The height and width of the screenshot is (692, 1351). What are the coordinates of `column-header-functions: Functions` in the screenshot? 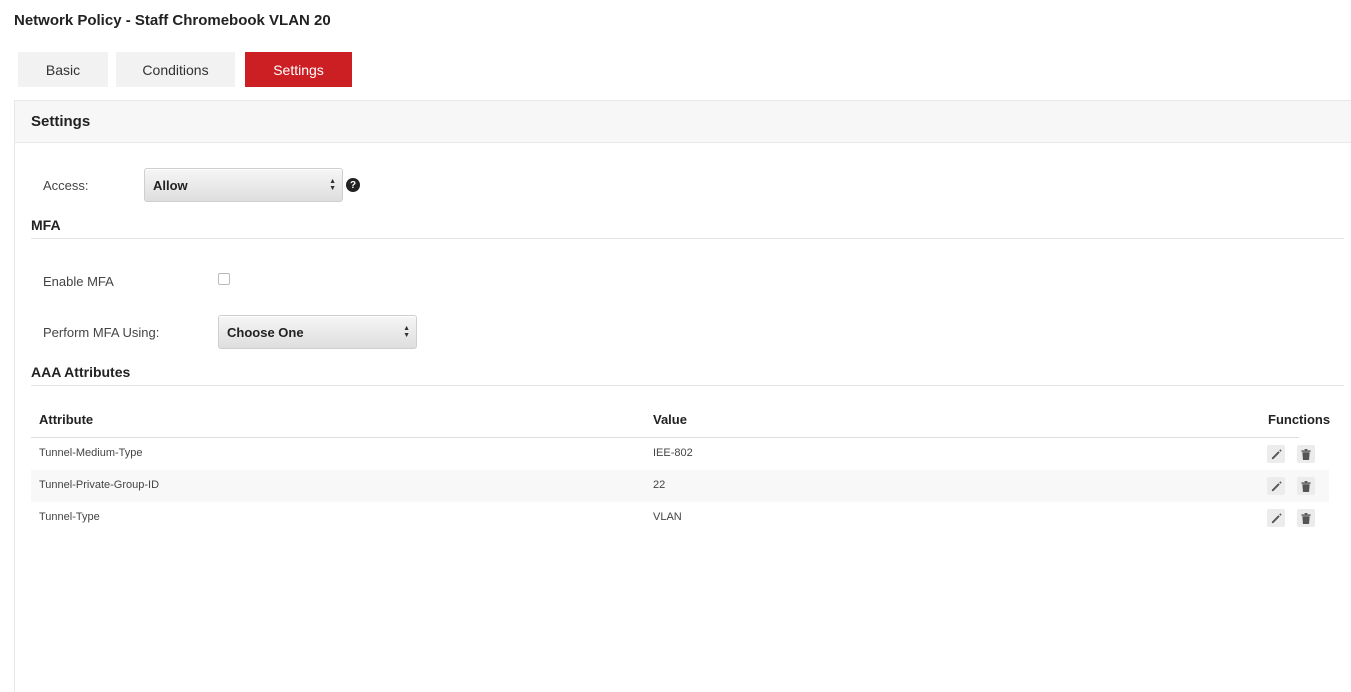 It's located at (1299, 419).